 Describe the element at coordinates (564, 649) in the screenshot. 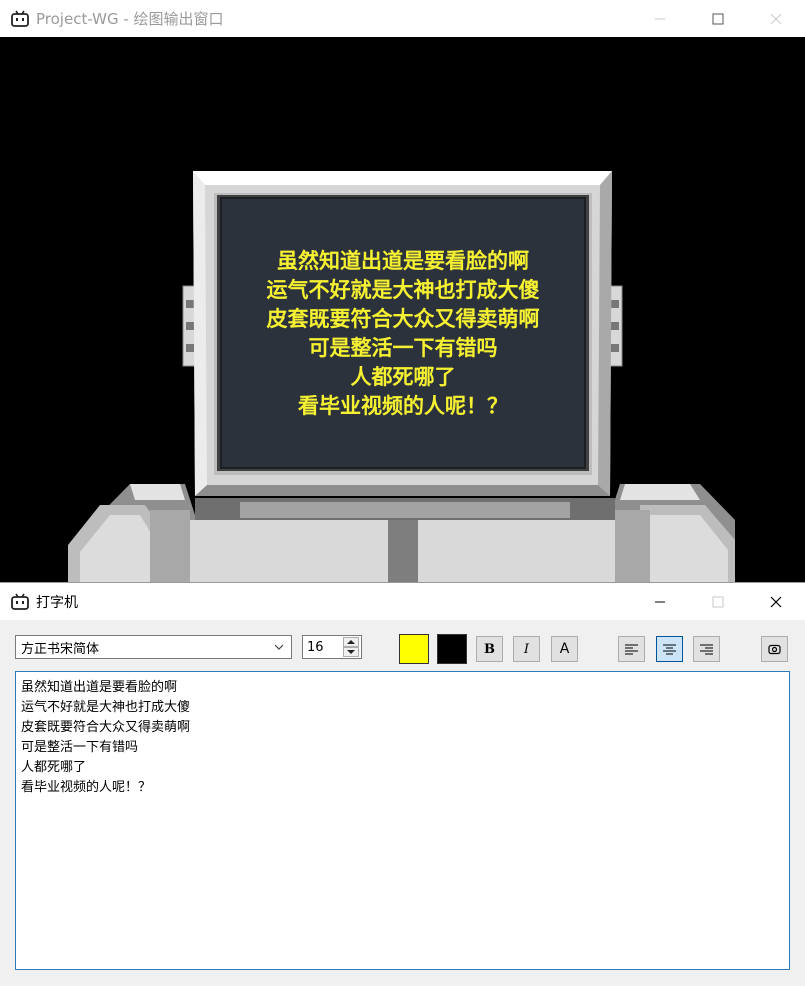

I see `font-button: A` at that location.